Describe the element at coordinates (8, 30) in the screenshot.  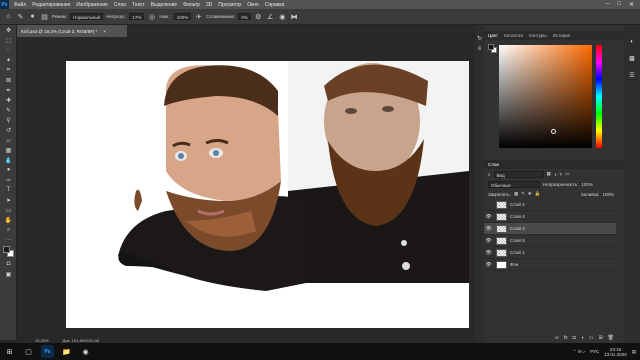
I see `move-tool-icon: ✥` at that location.